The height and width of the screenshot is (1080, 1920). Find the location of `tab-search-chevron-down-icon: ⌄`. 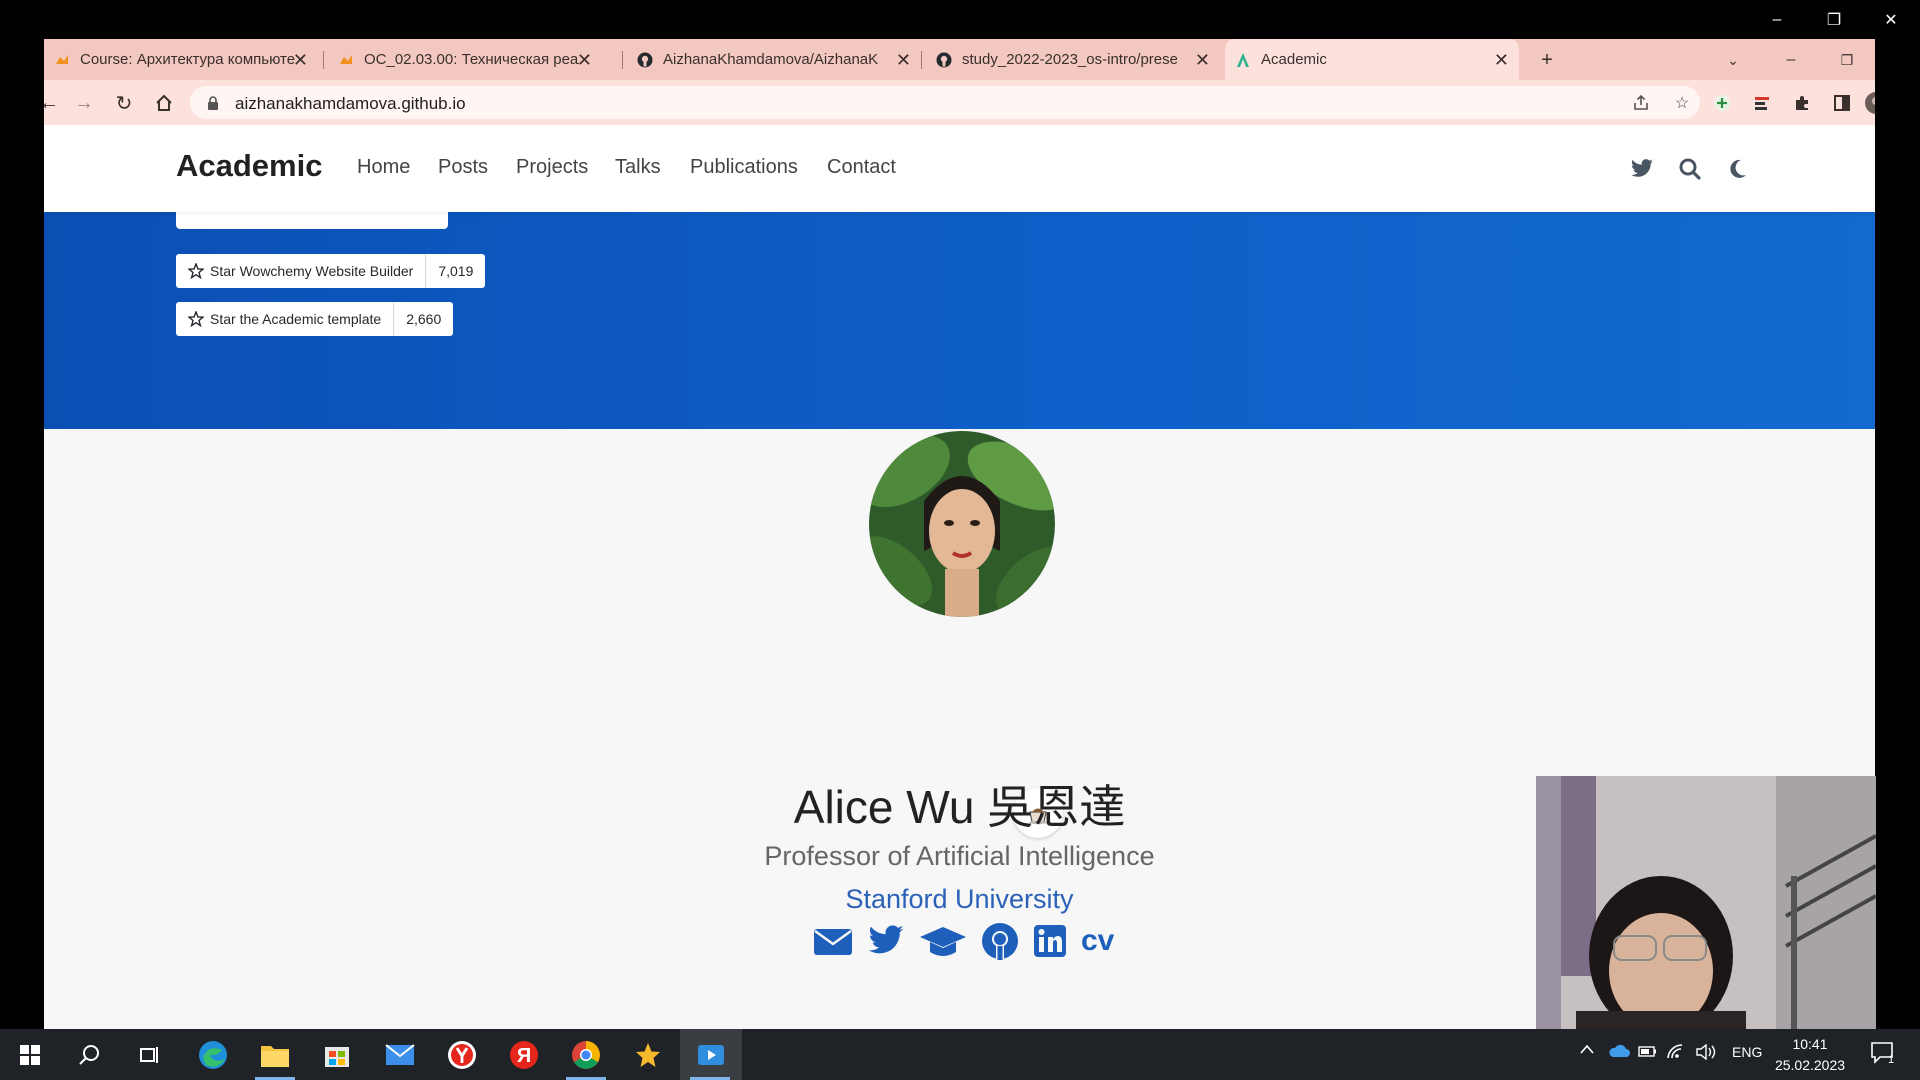

tab-search-chevron-down-icon: ⌄ is located at coordinates (1733, 60).